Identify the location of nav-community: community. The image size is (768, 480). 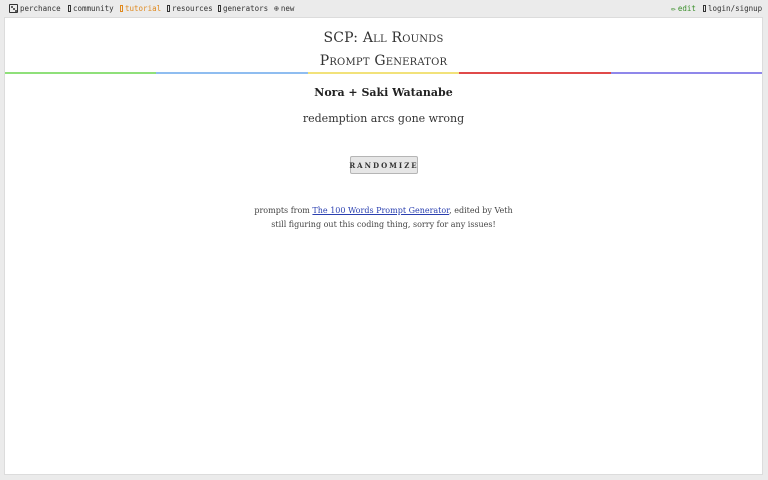
(91, 8).